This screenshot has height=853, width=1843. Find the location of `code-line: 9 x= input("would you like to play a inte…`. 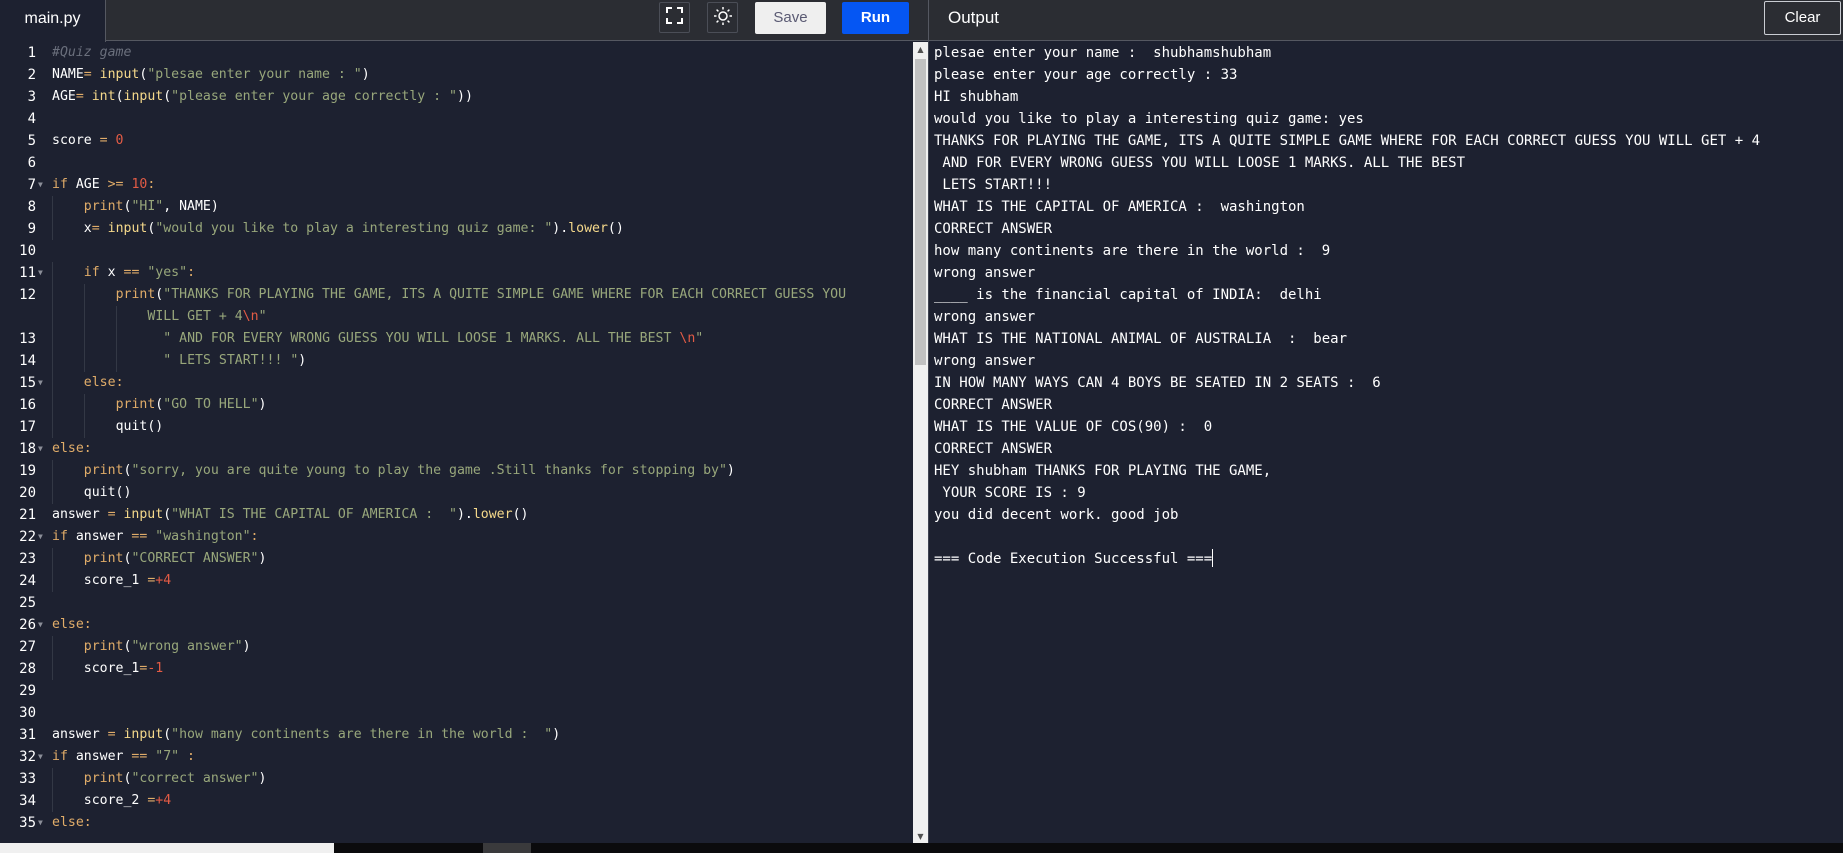

code-line: 9 x= input("would you like to play a inte… is located at coordinates (456, 229).